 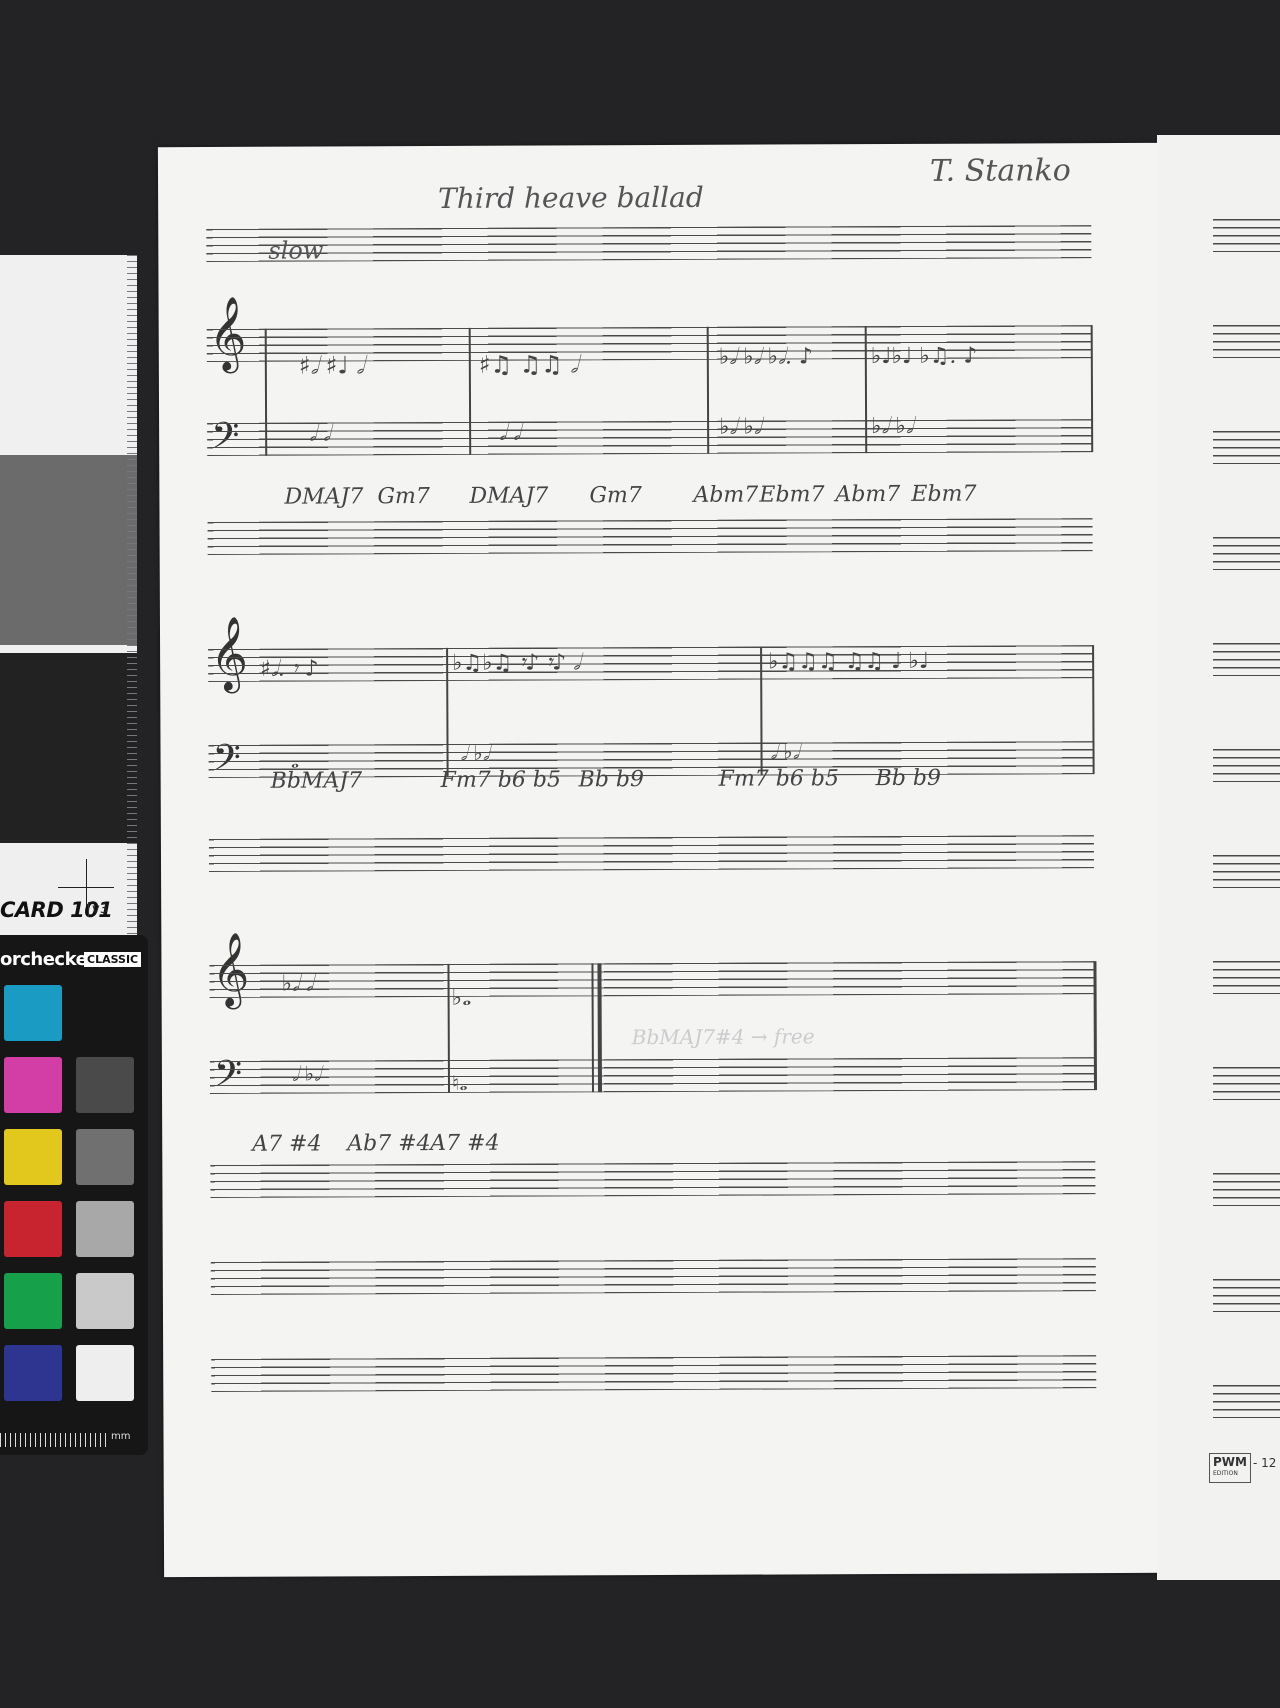 What do you see at coordinates (1230, 1462) in the screenshot?
I see `publisher-logo-text: PWM` at bounding box center [1230, 1462].